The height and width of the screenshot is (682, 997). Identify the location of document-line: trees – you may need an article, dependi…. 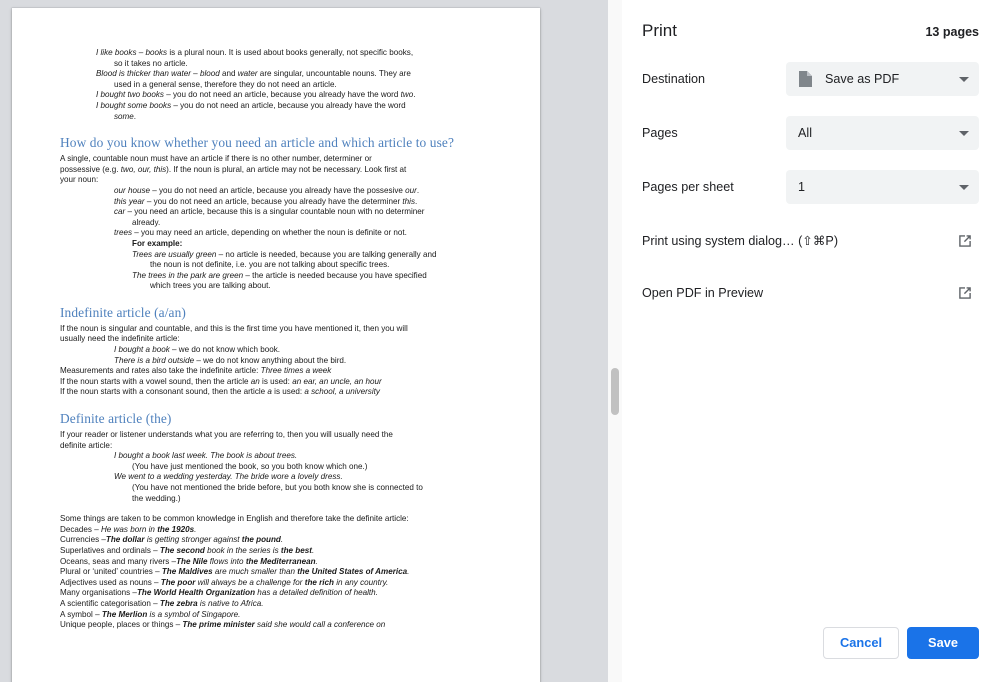
(260, 233).